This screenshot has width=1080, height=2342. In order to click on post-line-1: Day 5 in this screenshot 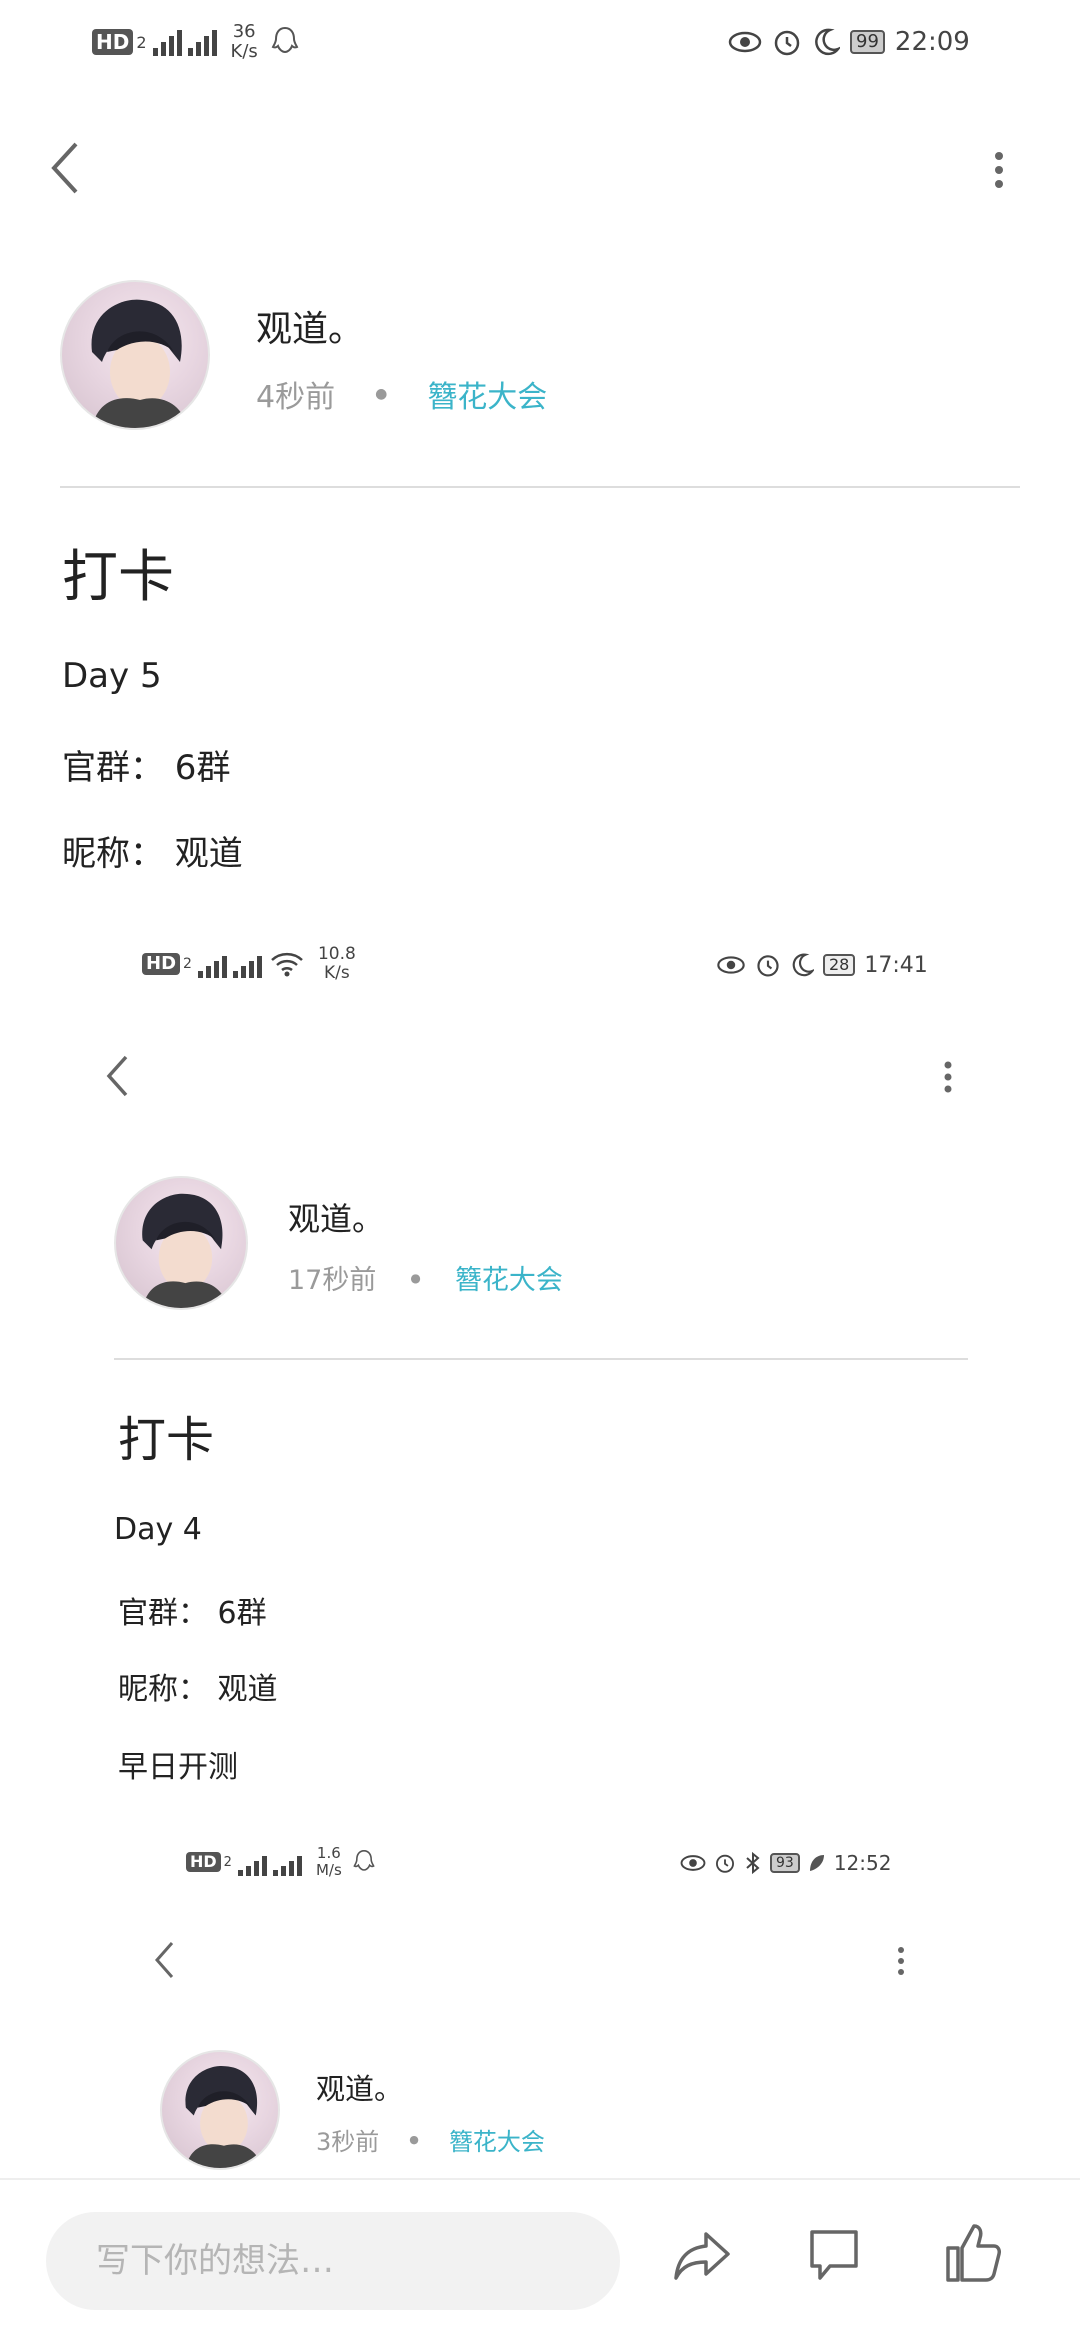, I will do `click(112, 676)`.